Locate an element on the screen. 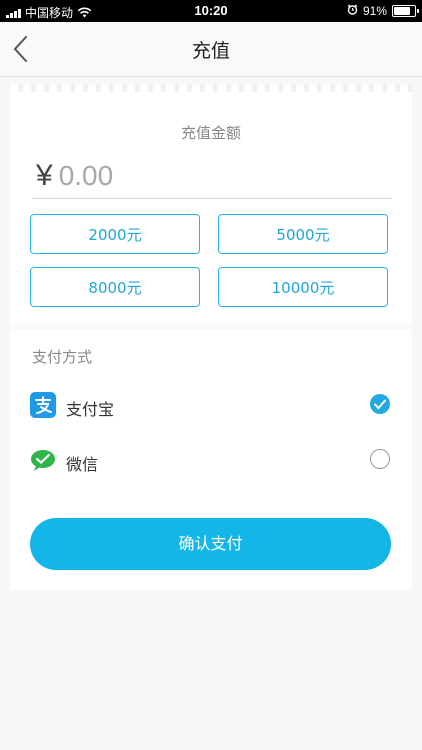 The height and width of the screenshot is (750, 422). amount-label: 充值金额 is located at coordinates (210, 133).